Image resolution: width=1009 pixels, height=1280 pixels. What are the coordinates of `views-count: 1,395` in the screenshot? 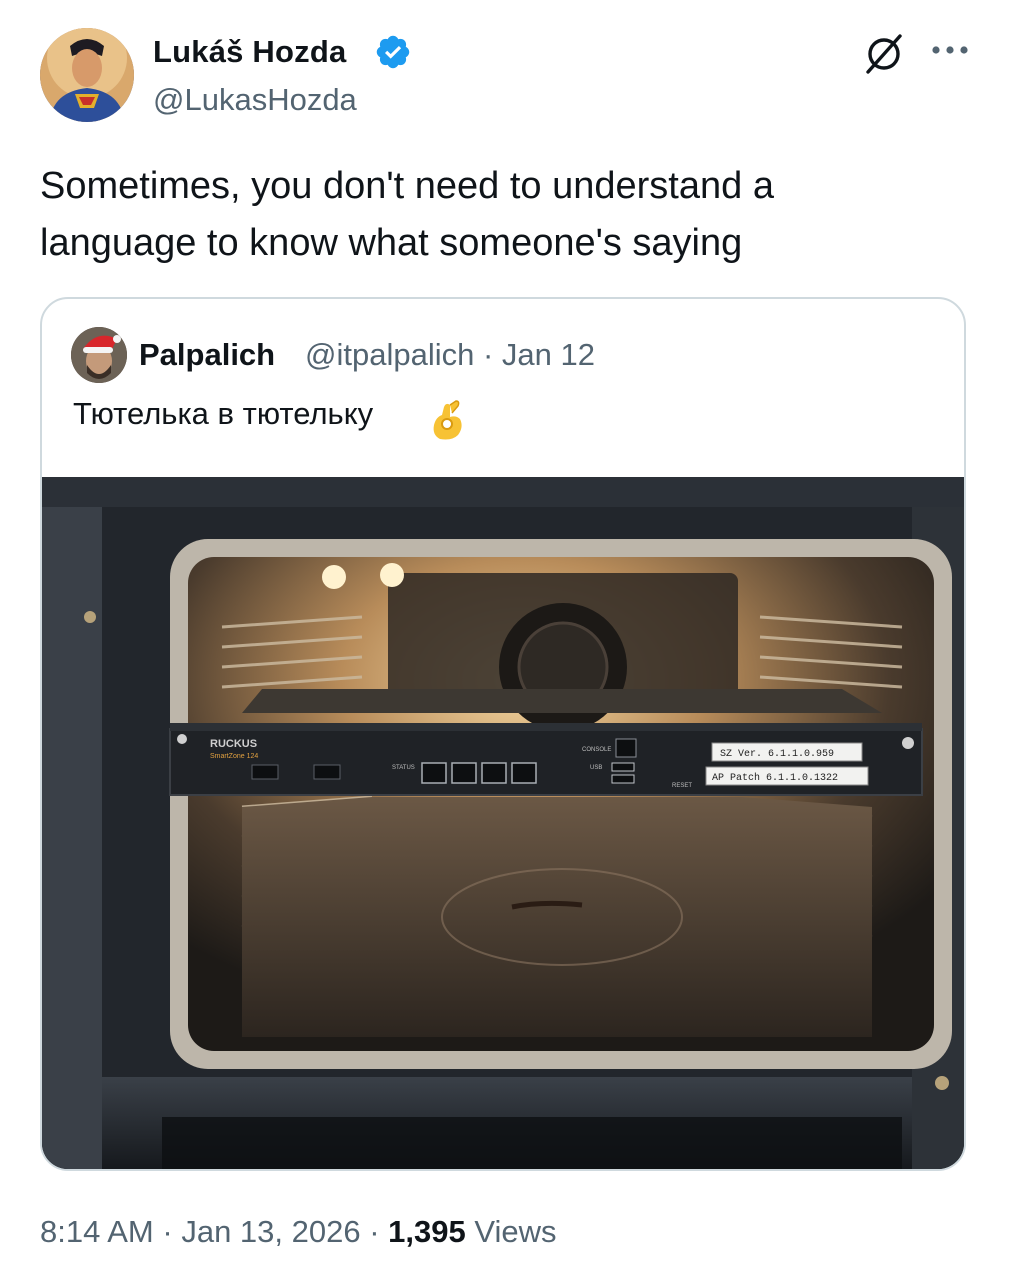 It's located at (427, 1231).